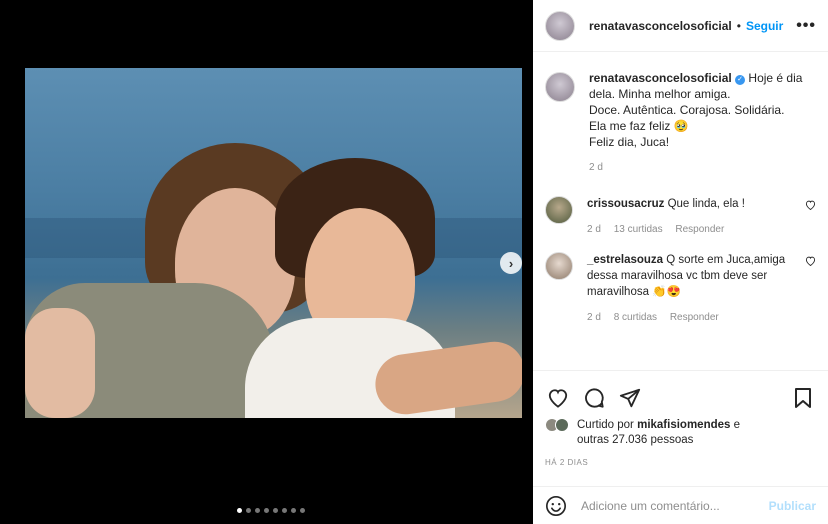 The height and width of the screenshot is (524, 828). I want to click on comment-text: Que linda, ela !, so click(706, 204).